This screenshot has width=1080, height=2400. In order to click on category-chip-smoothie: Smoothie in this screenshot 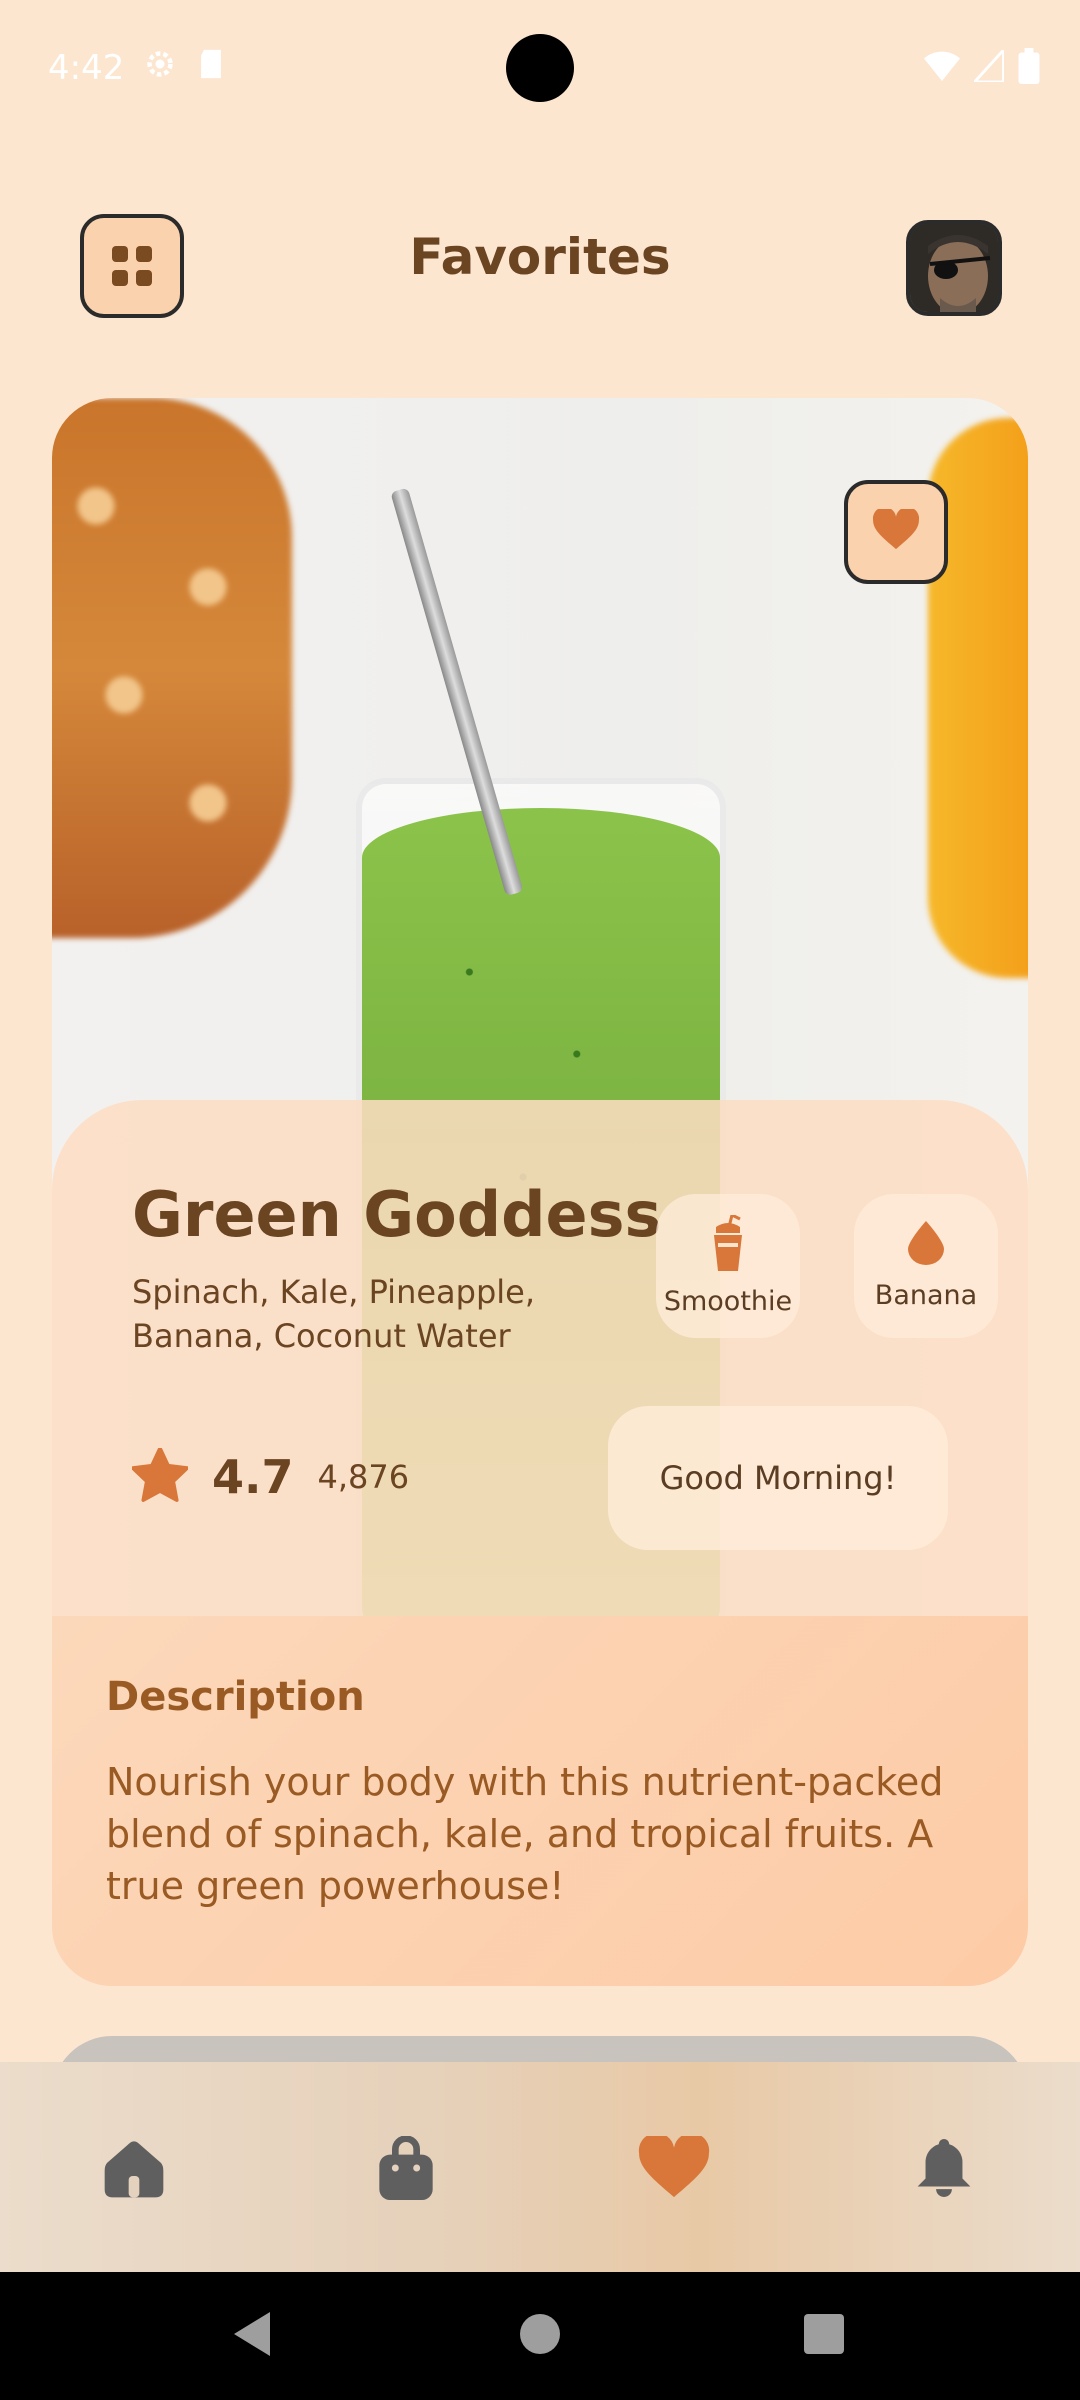, I will do `click(728, 1266)`.